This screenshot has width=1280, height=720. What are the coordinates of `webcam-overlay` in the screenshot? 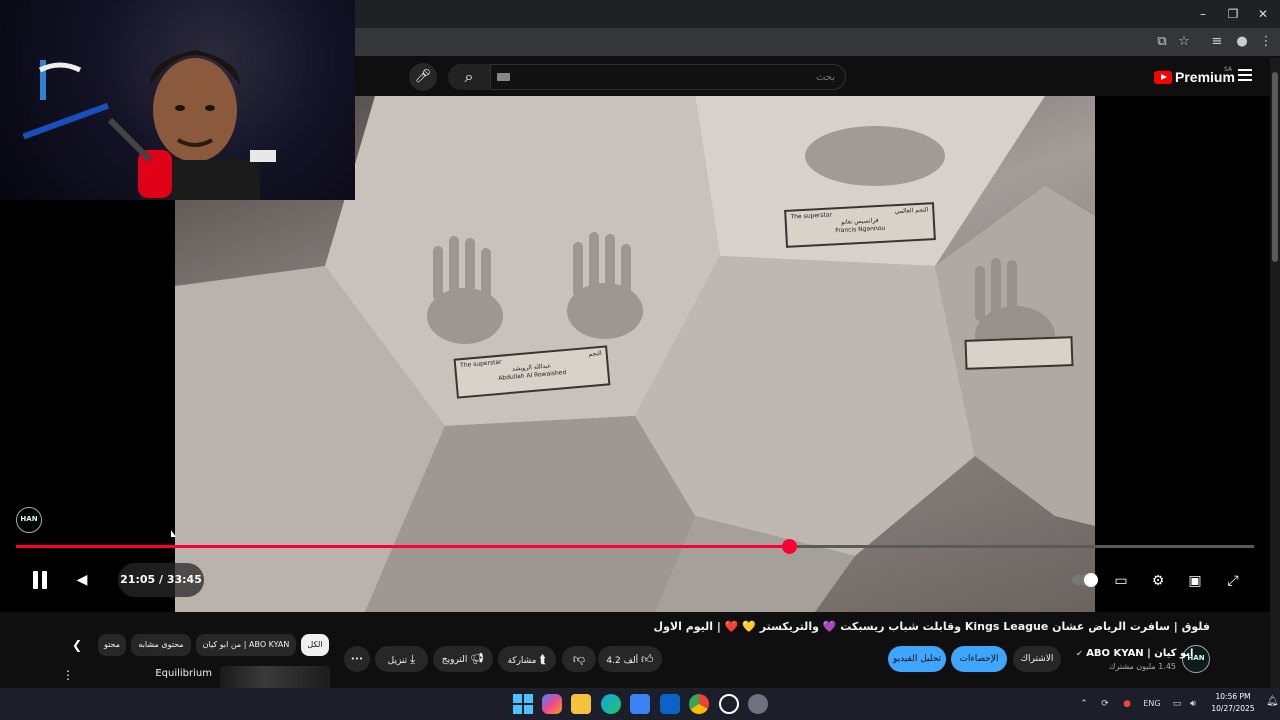 It's located at (177, 100).